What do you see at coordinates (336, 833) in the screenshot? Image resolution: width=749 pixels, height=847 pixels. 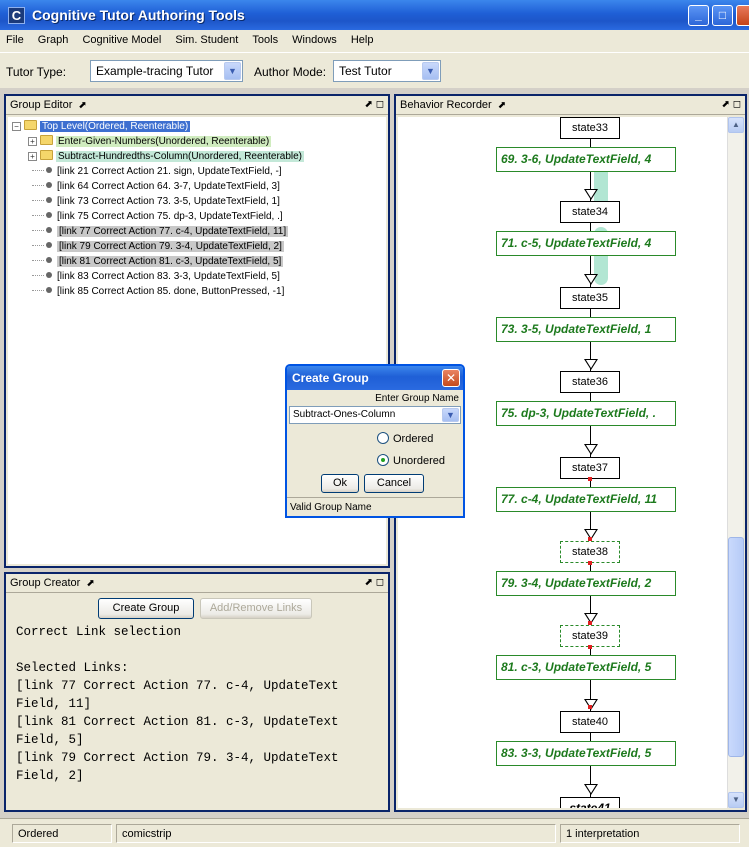 I see `status-problem: comicstrip` at bounding box center [336, 833].